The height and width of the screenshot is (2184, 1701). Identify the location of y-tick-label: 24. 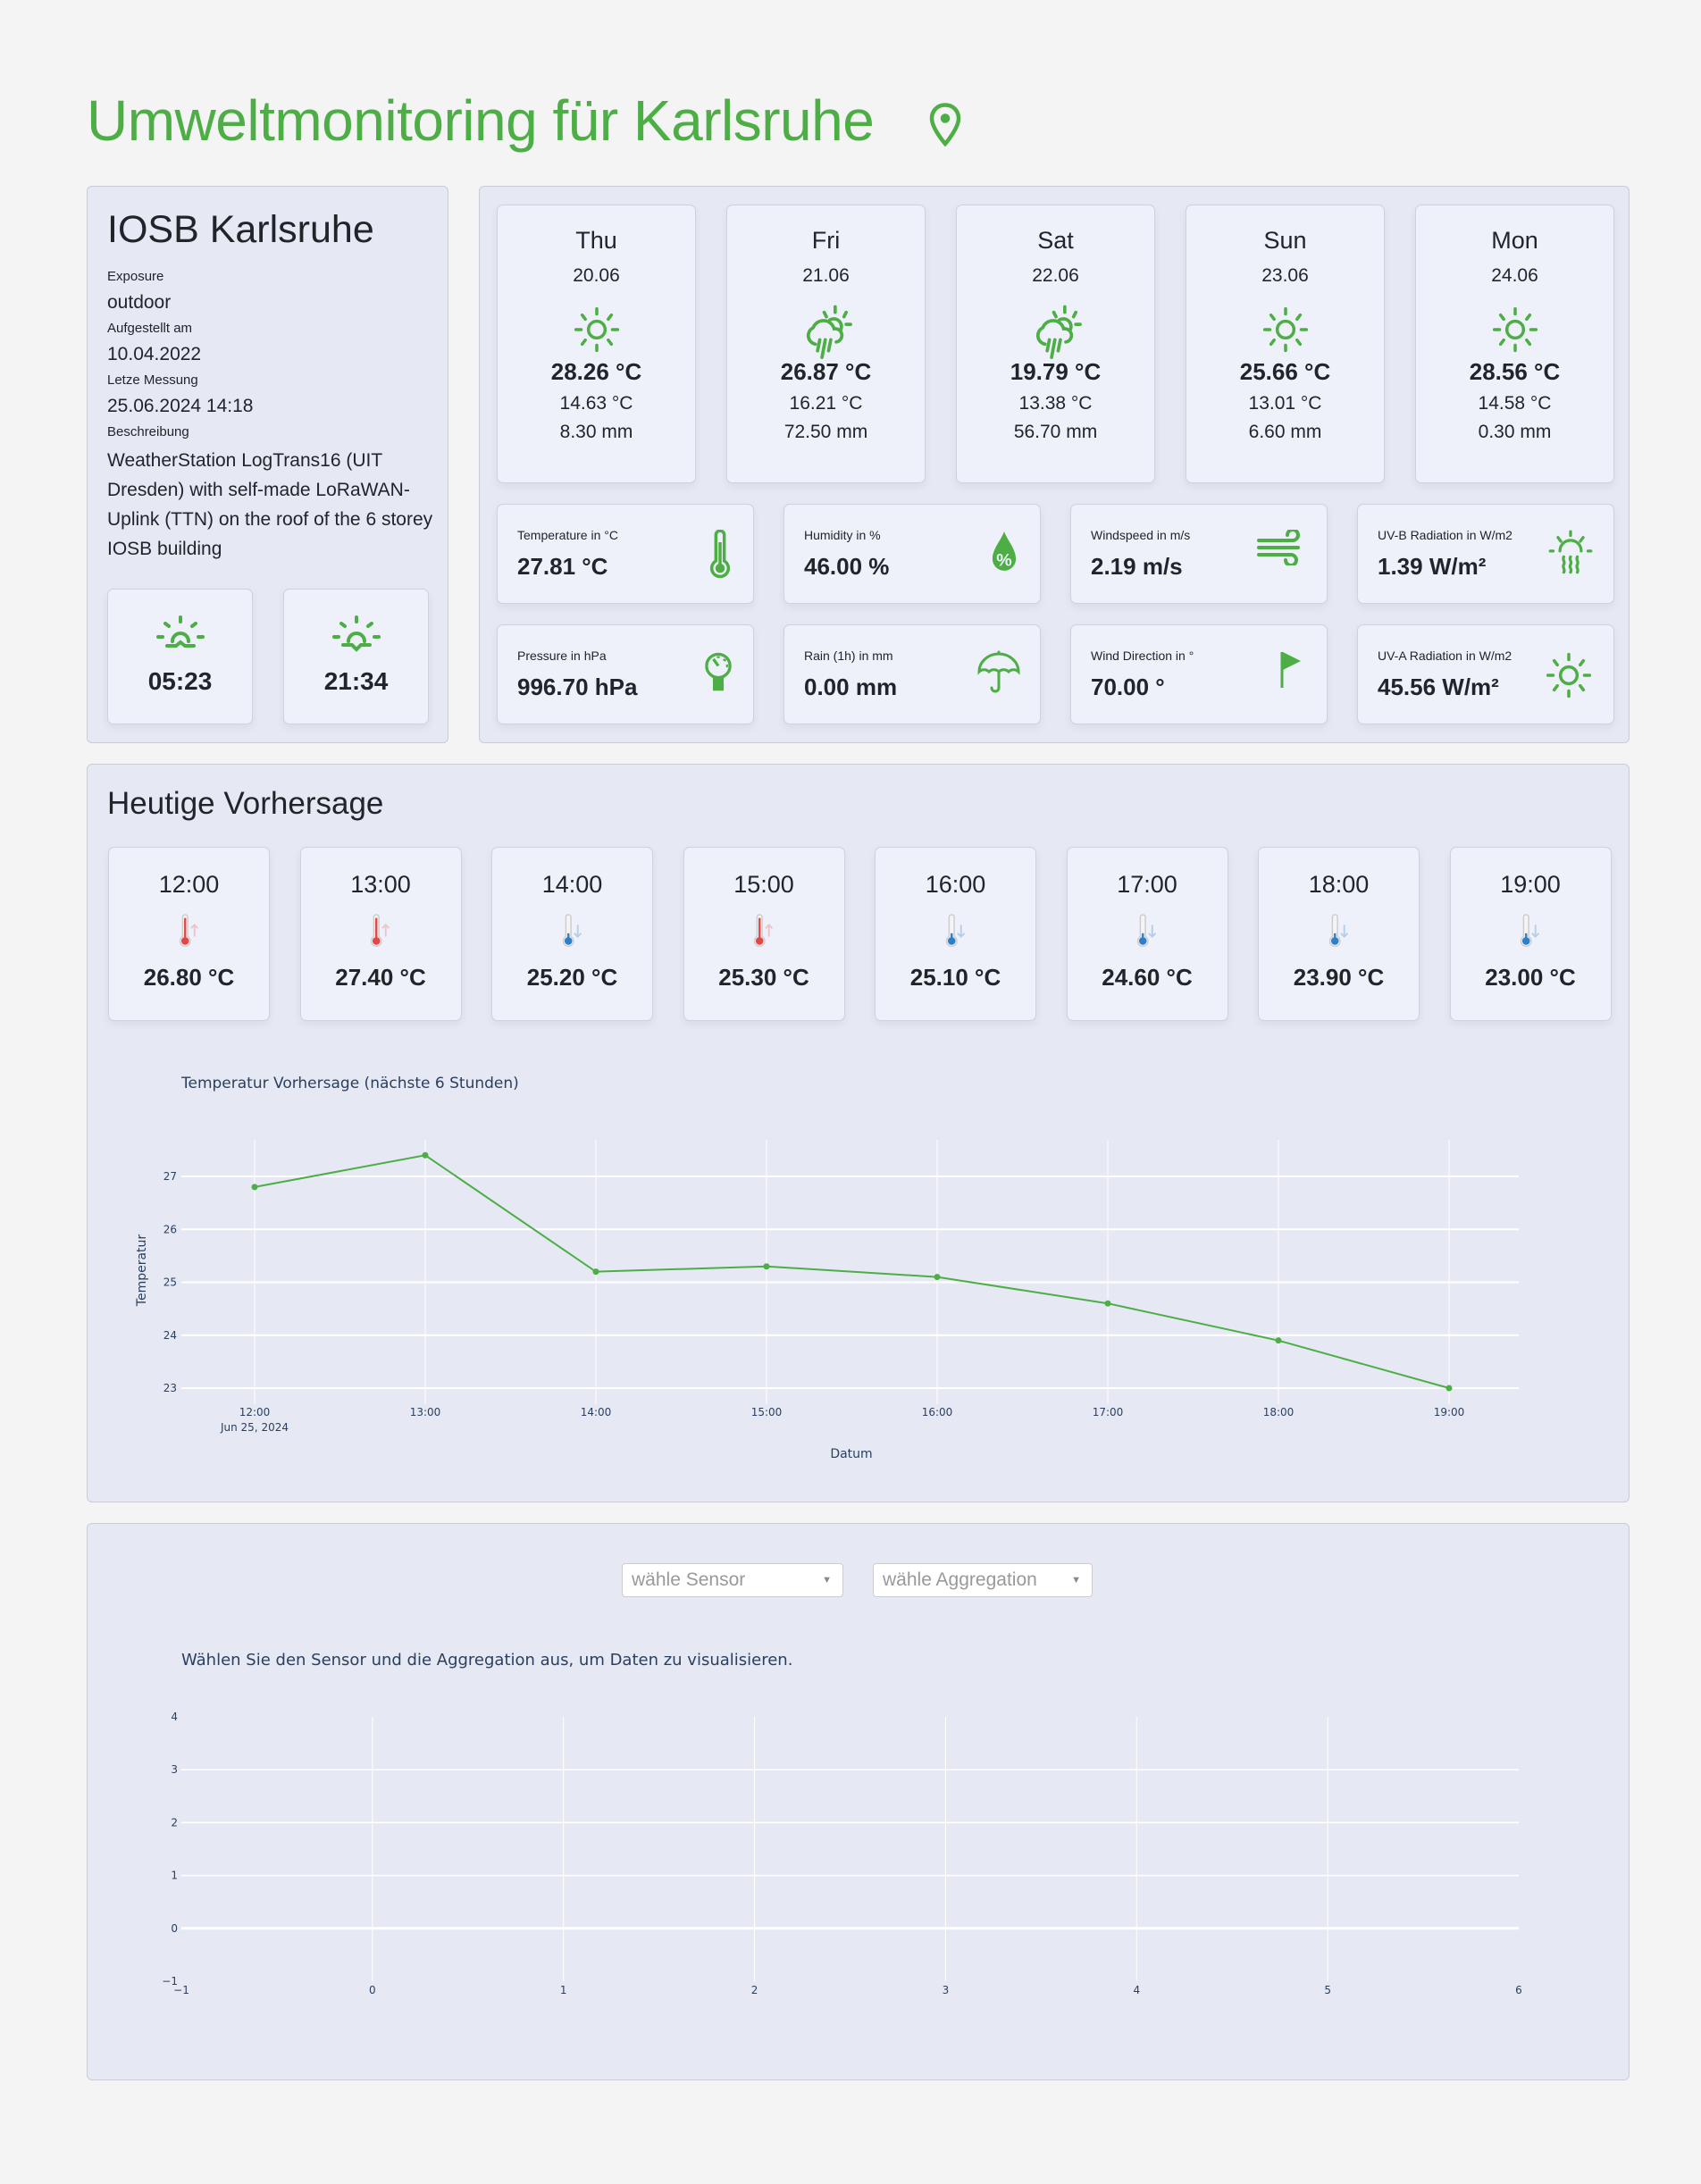
(170, 1335).